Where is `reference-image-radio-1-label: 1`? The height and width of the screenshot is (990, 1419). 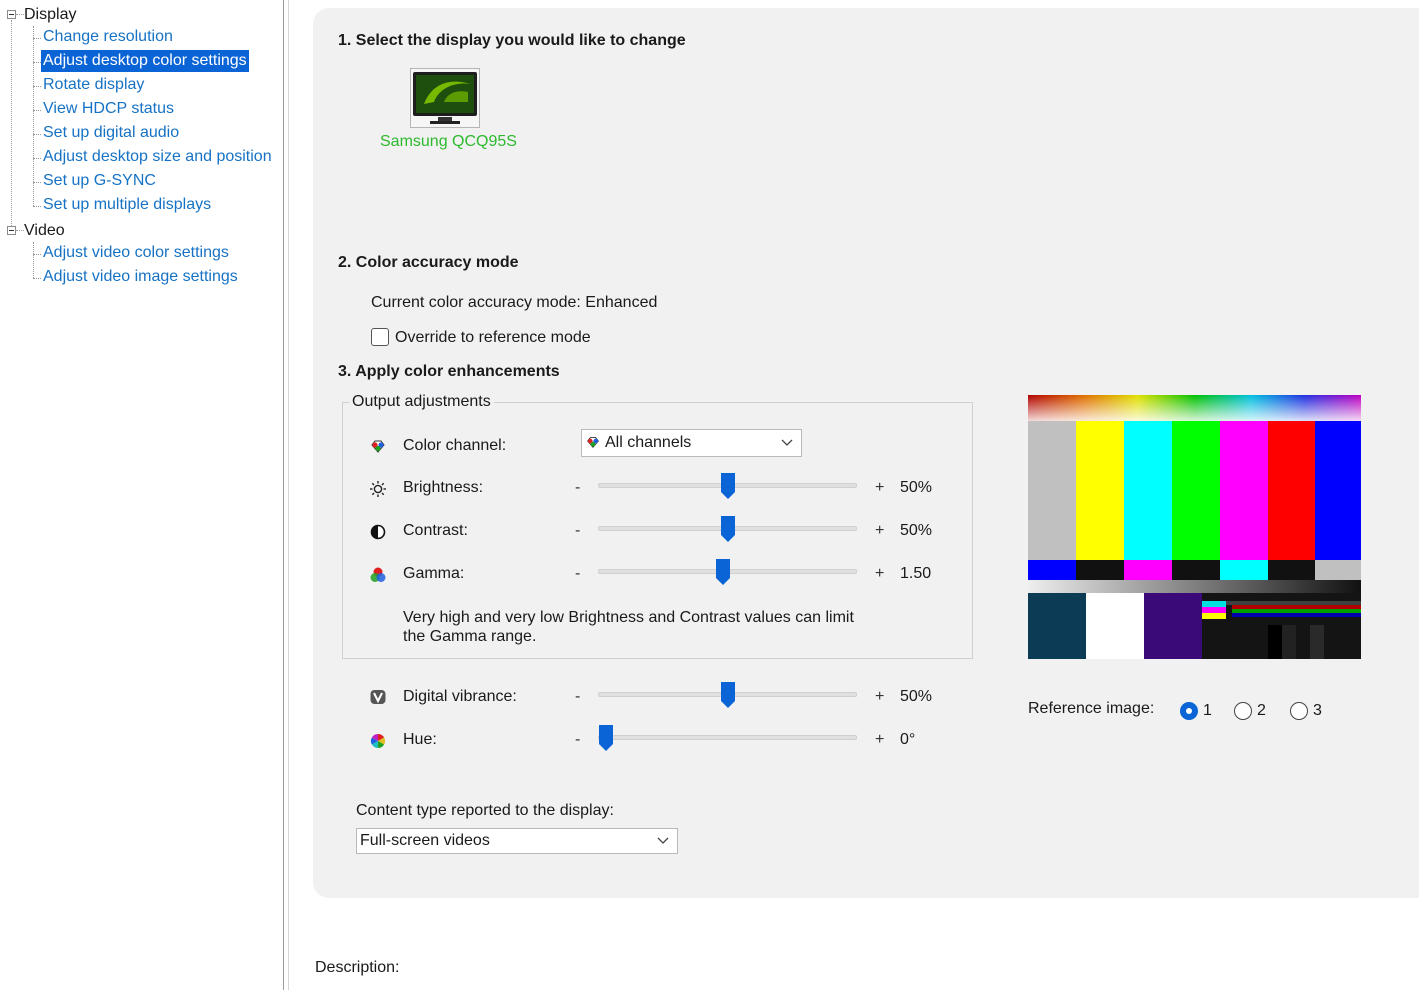 reference-image-radio-1-label: 1 is located at coordinates (1207, 710).